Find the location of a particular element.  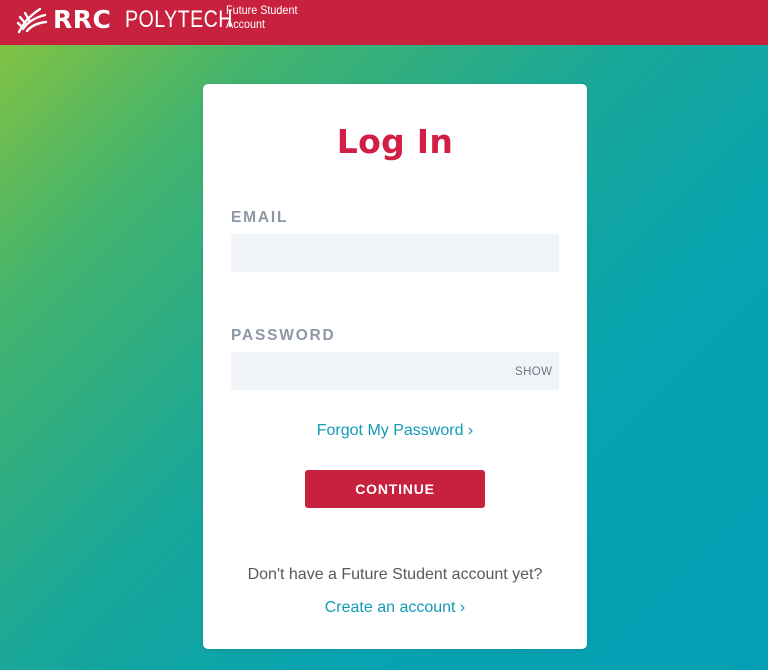

top-header-bar: RRC POLYTECH Future Student Account is located at coordinates (384, 22).